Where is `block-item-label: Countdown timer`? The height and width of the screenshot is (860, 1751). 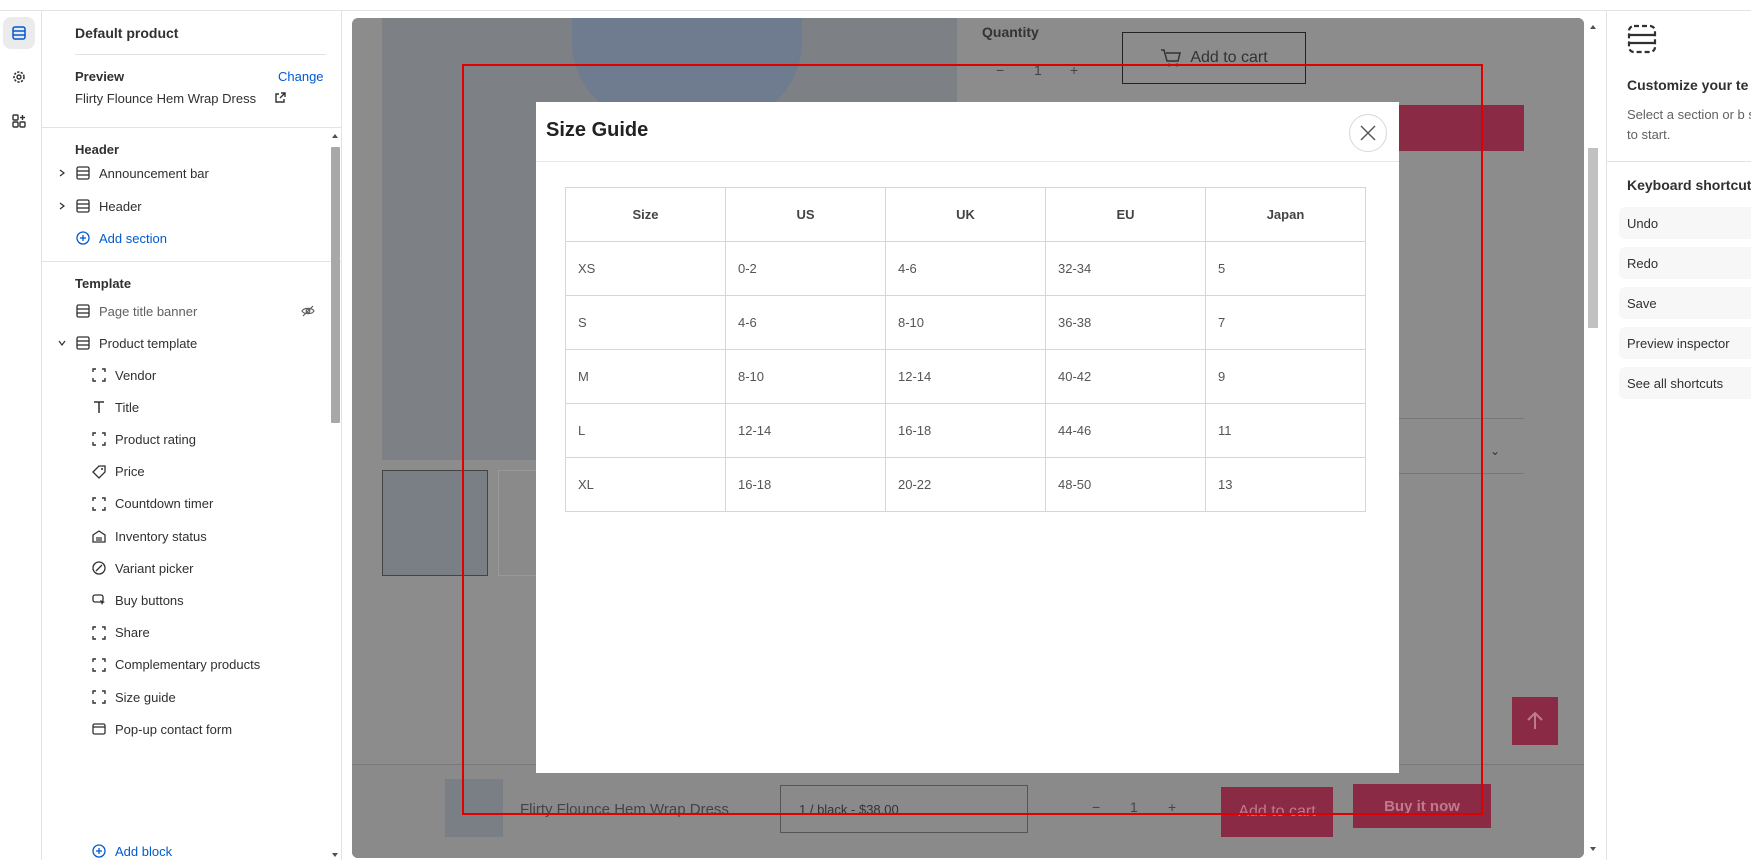 block-item-label: Countdown timer is located at coordinates (164, 504).